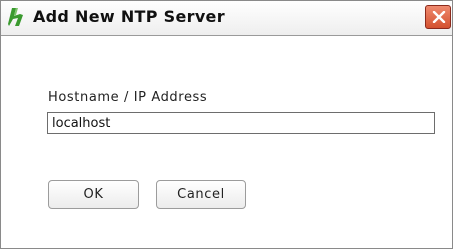 The height and width of the screenshot is (249, 453). Describe the element at coordinates (18, 17) in the screenshot. I see `app-logo-icon` at that location.